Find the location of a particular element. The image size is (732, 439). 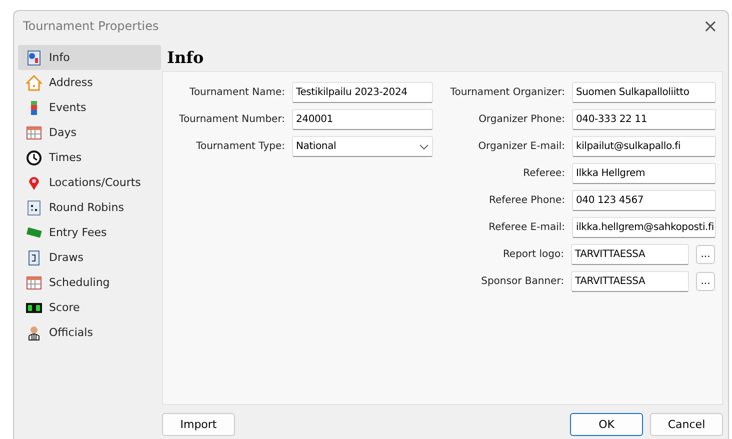

field-label: Referee E-mail: is located at coordinates (527, 227).